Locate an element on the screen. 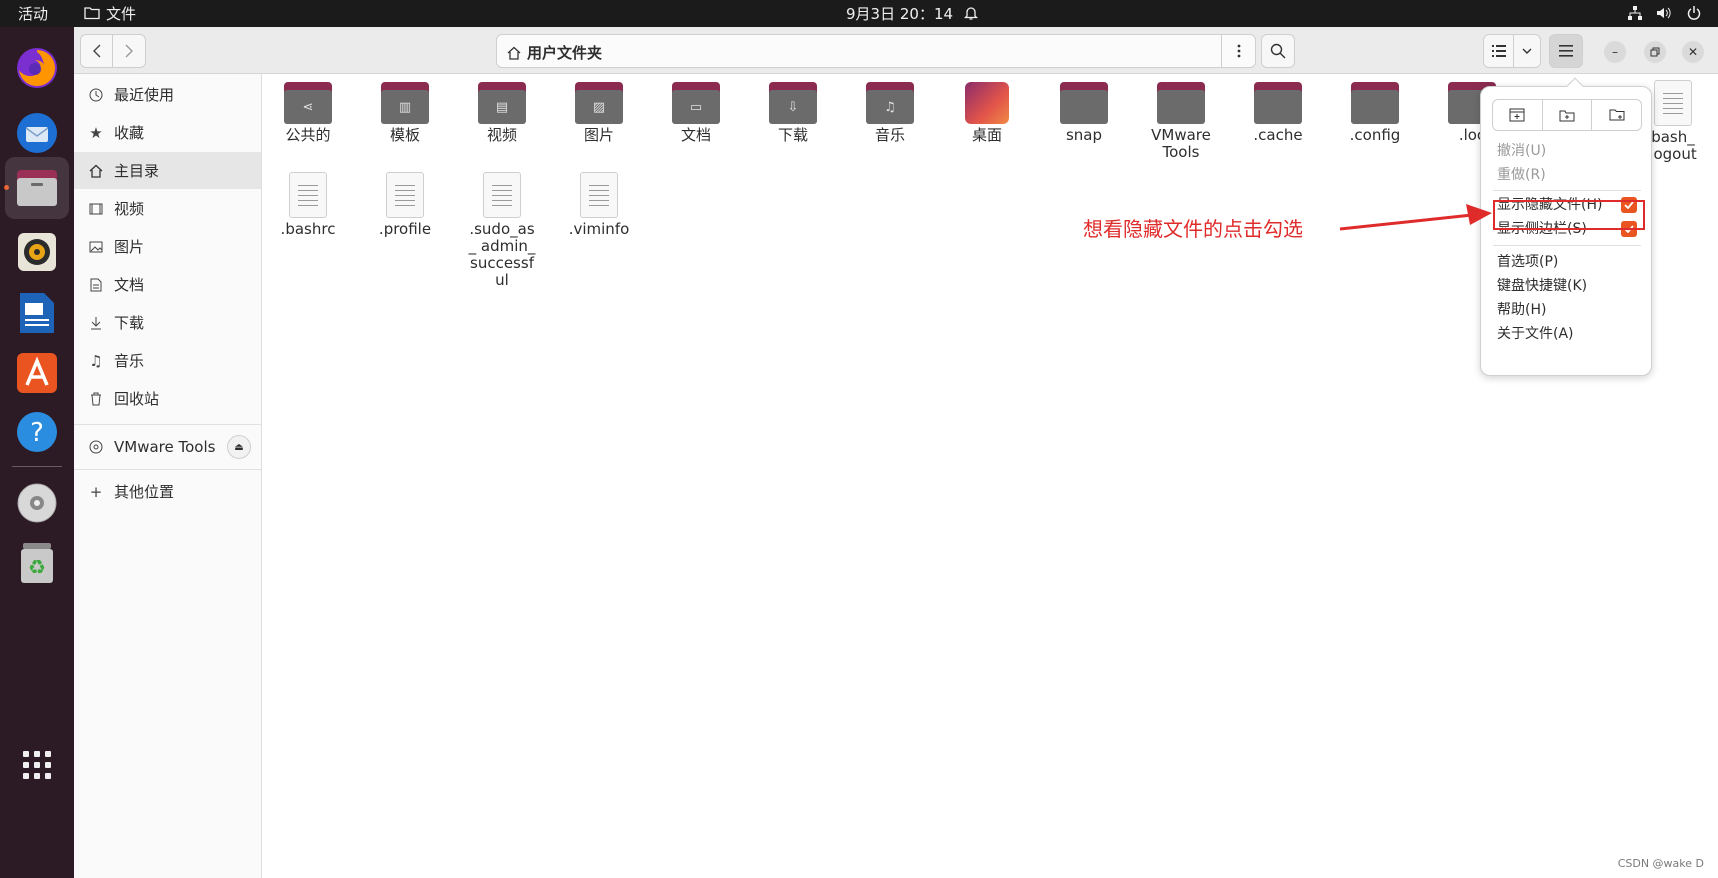 The width and height of the screenshot is (1718, 878). close-button: ✕ is located at coordinates (1693, 52).